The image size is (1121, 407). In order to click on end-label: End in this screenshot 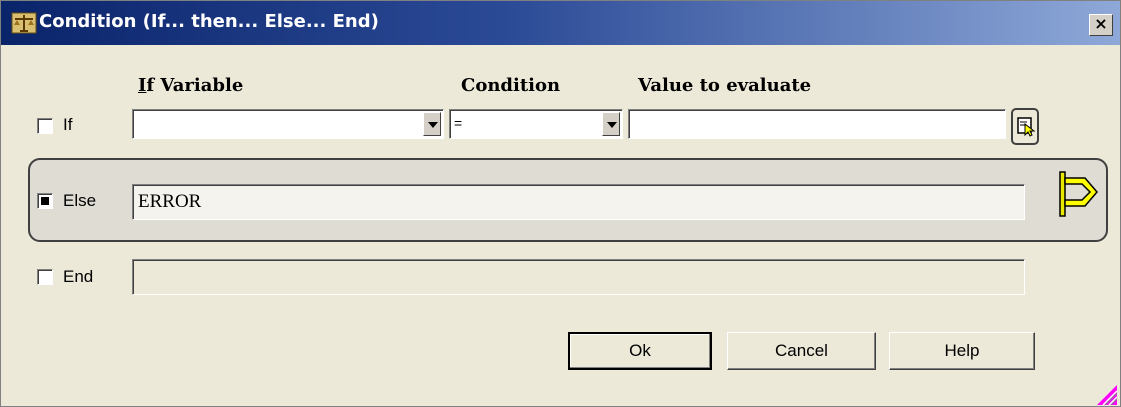, I will do `click(78, 276)`.